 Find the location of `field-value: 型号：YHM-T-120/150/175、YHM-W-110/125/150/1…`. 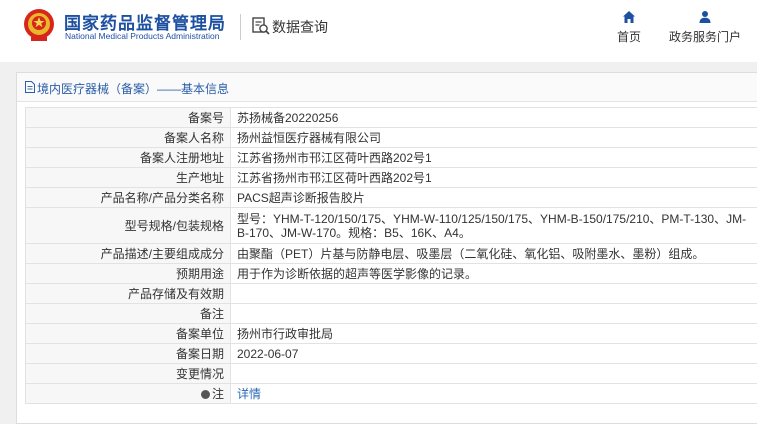

field-value: 型号：YHM-T-120/150/175、YHM-W-110/125/150/1… is located at coordinates (493, 225).